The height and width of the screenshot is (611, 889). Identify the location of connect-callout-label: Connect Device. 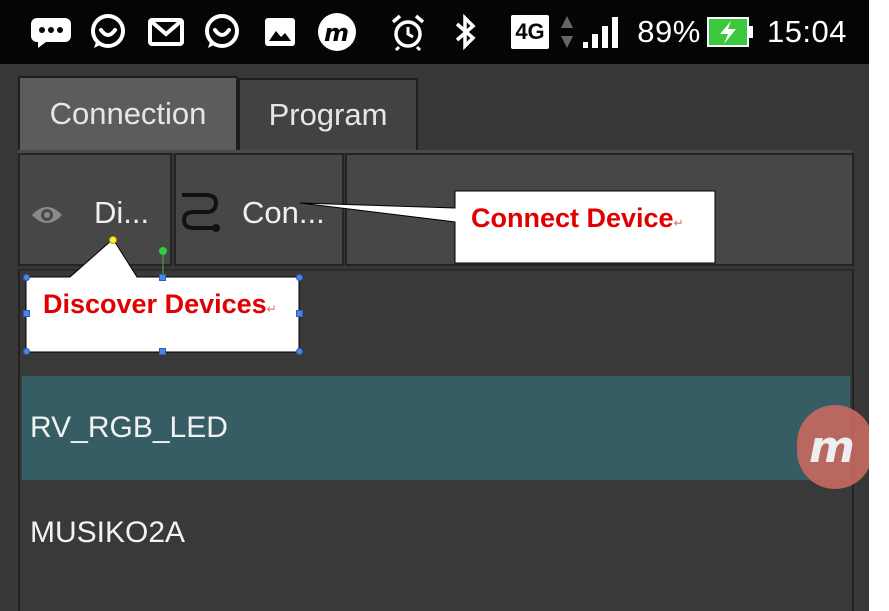
(572, 218).